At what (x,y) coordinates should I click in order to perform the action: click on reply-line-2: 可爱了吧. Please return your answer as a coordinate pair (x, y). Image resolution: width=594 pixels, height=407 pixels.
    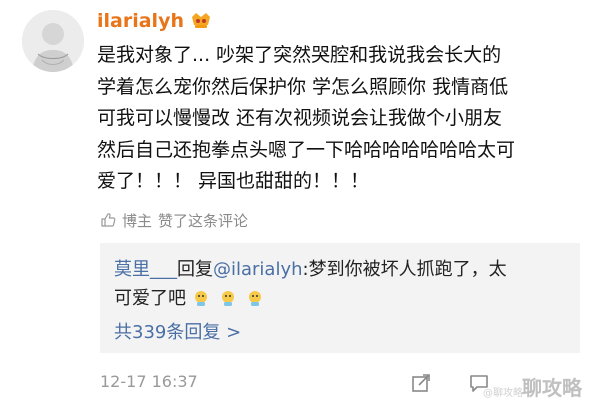
    Looking at the image, I should click on (193, 299).